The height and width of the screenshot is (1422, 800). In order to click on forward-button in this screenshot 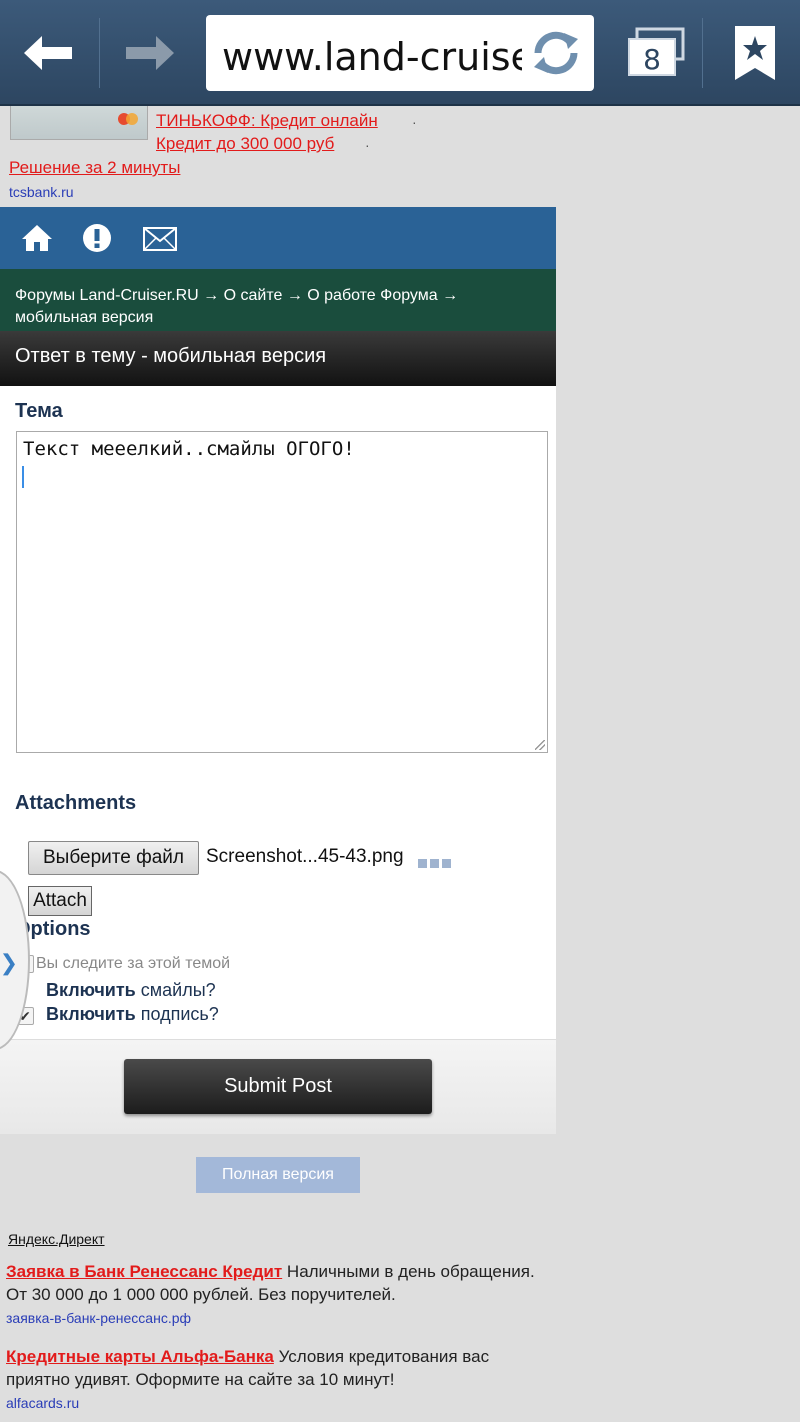, I will do `click(149, 53)`.